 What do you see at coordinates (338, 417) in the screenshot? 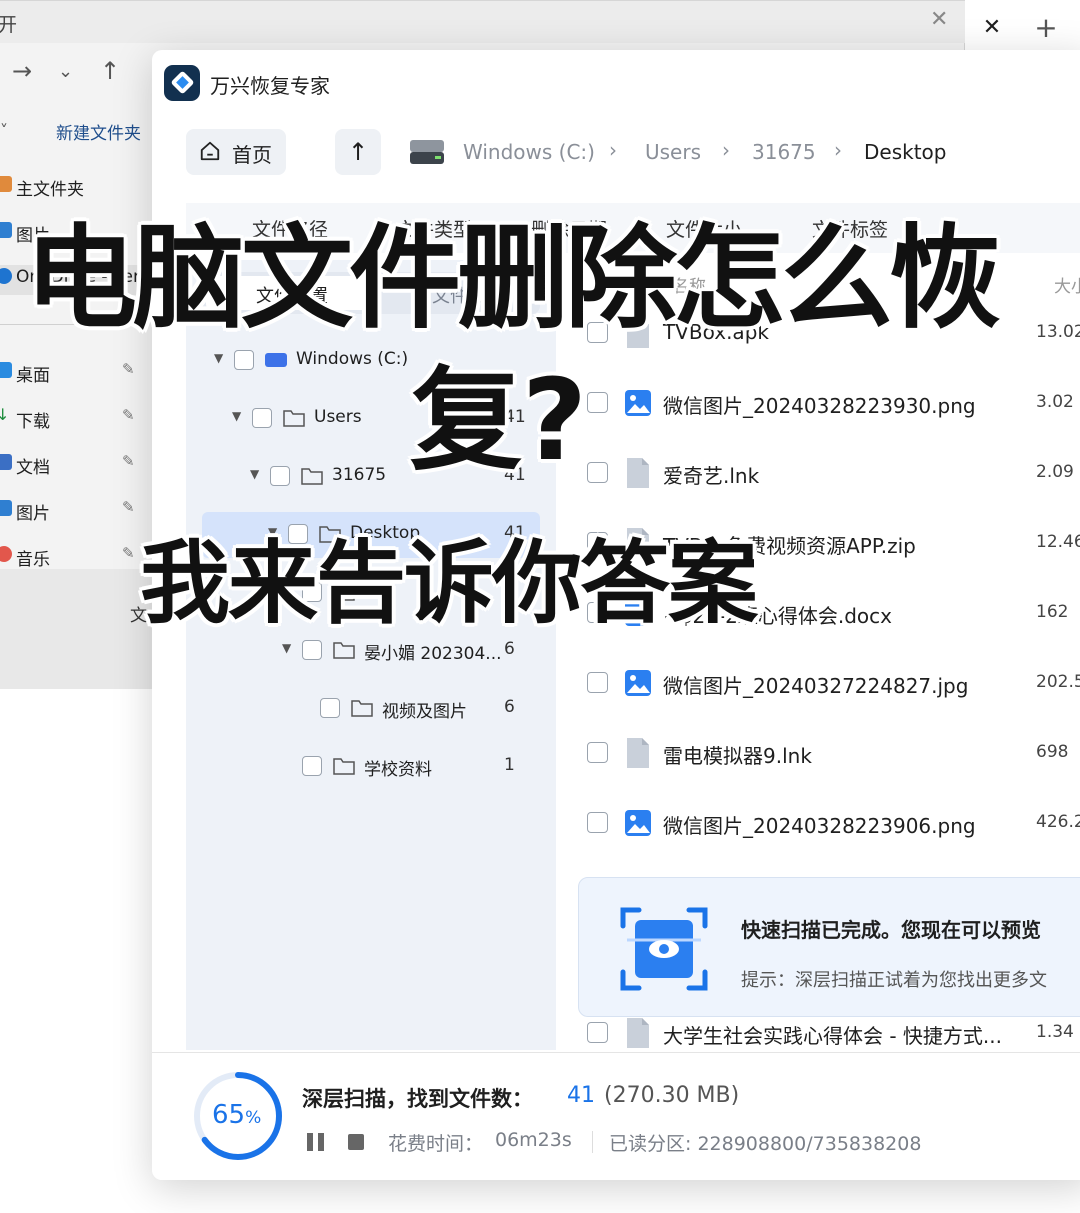
I see `tree-item-name: Users` at bounding box center [338, 417].